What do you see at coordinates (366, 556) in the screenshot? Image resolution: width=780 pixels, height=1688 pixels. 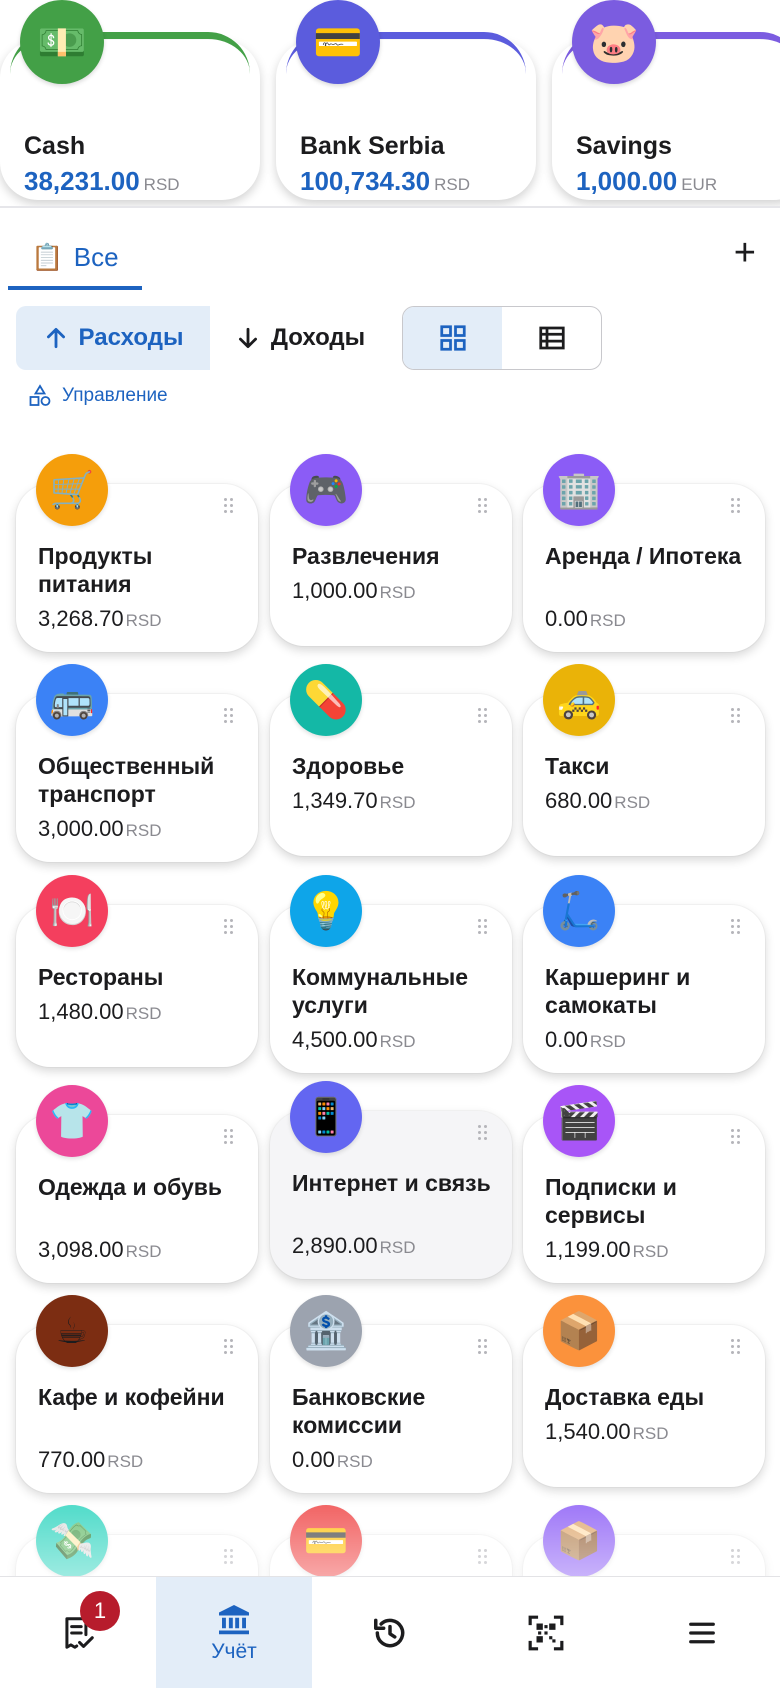 I see `category-name: Развлечения` at bounding box center [366, 556].